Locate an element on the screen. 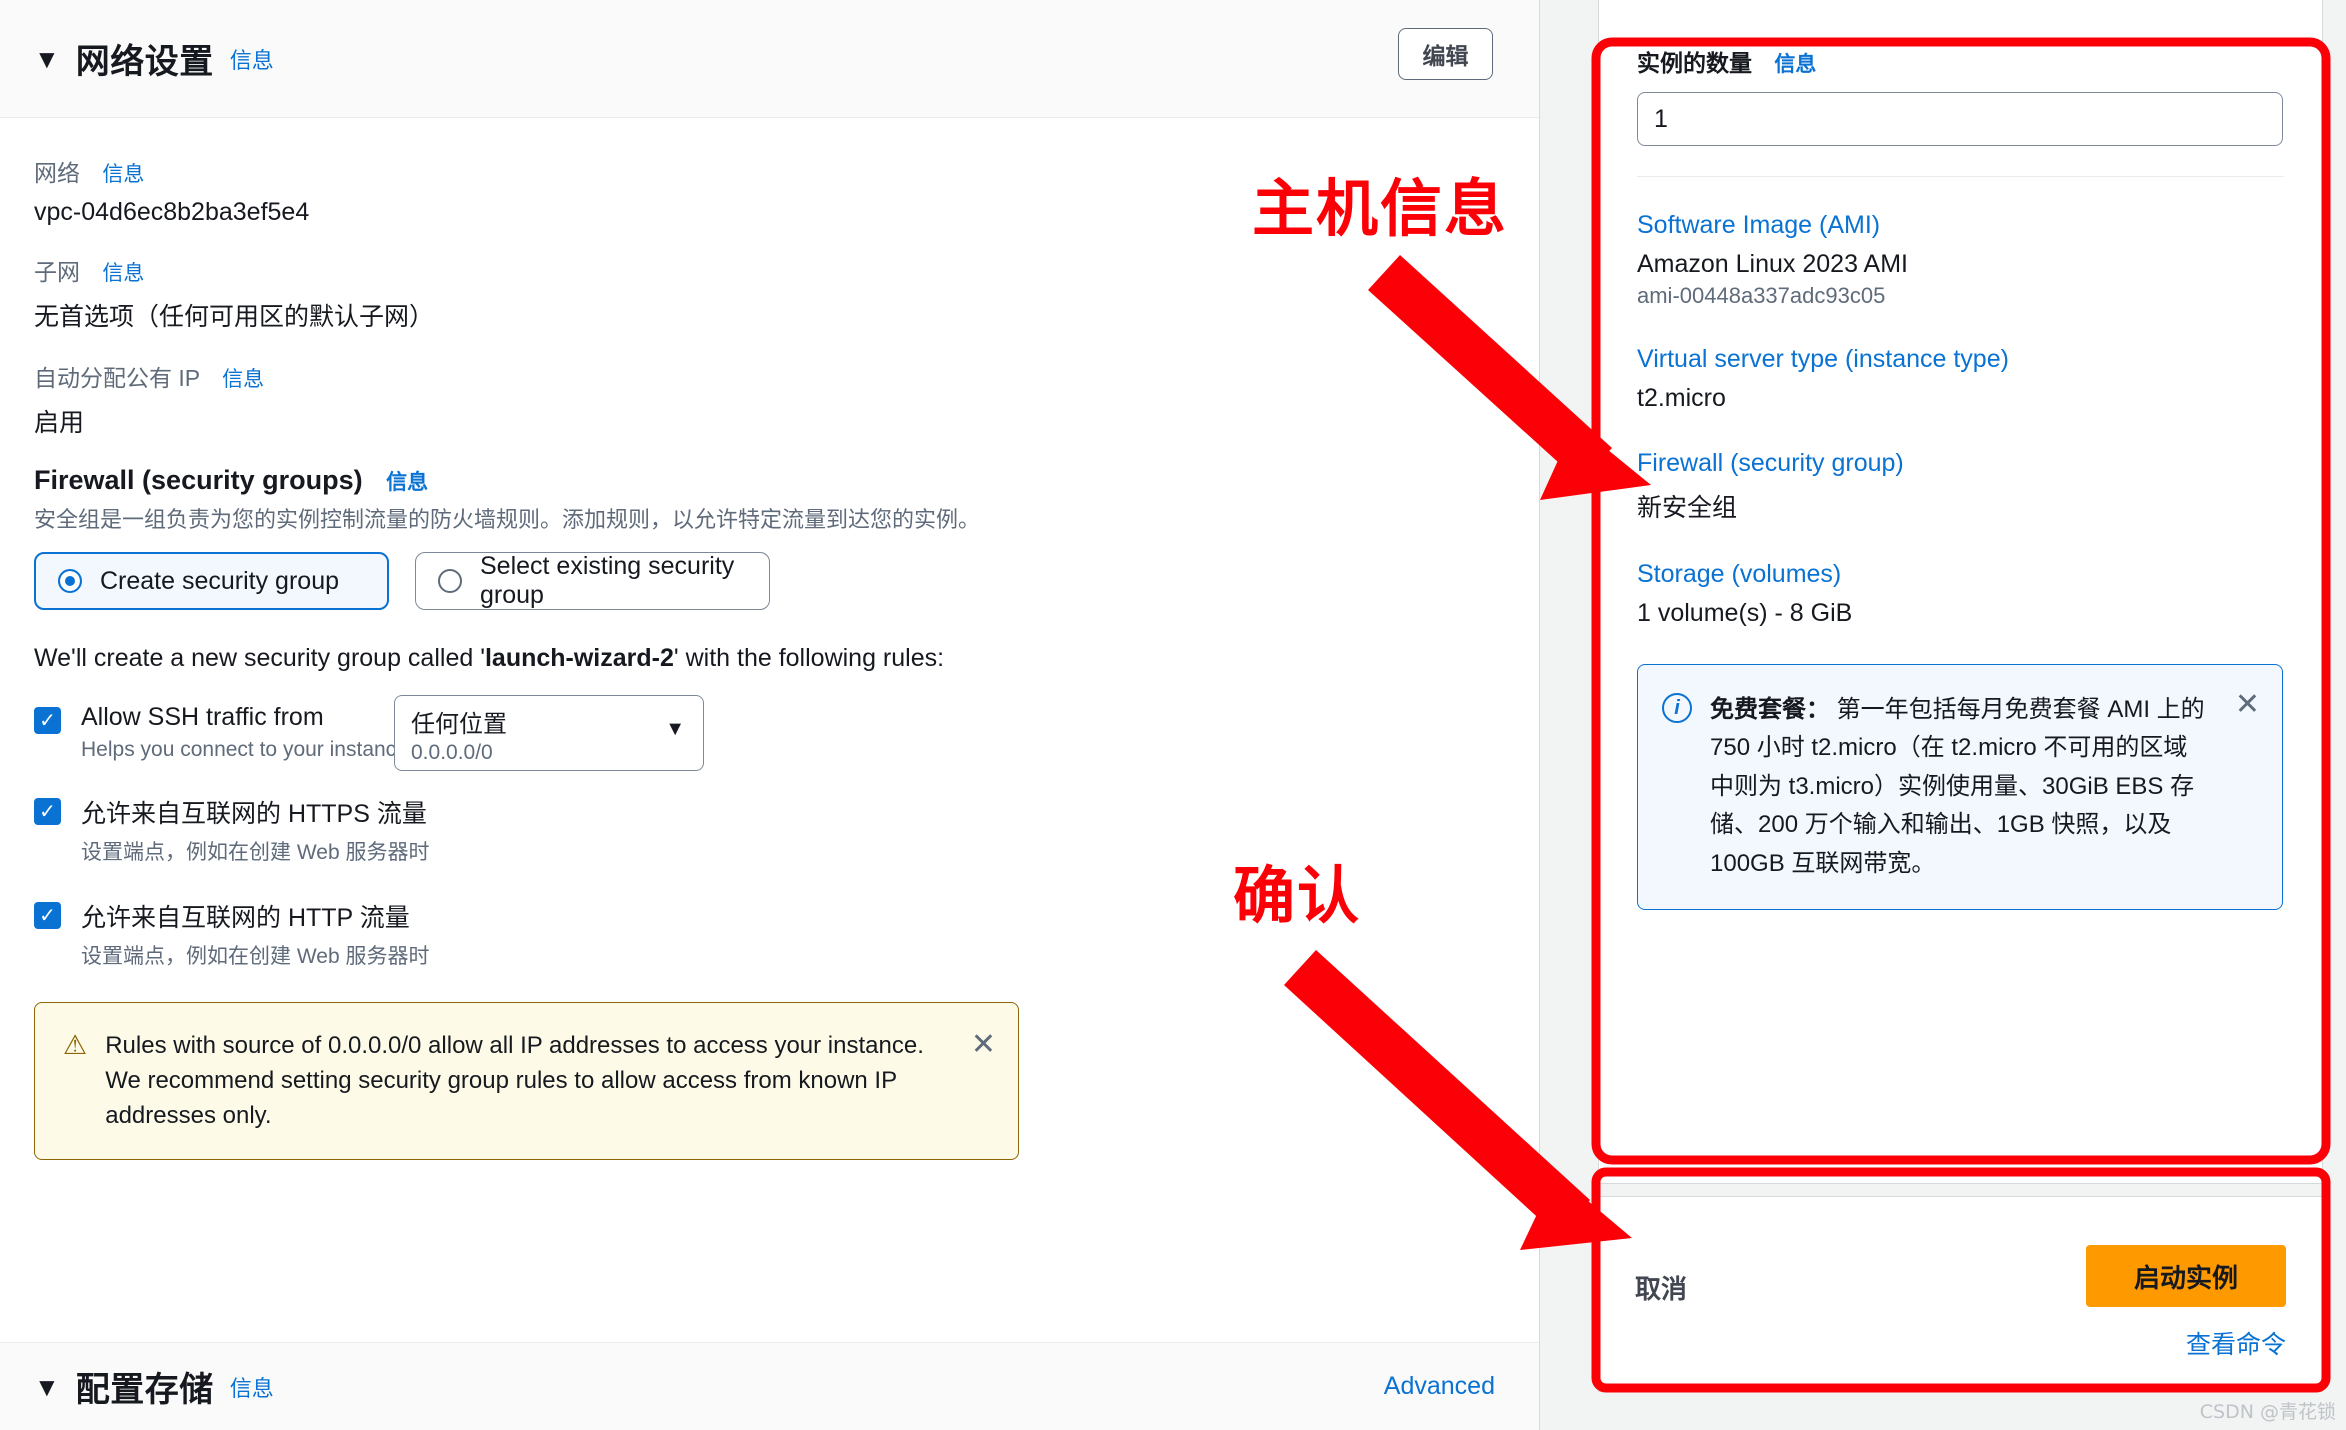 The height and width of the screenshot is (1430, 2346). radio-select-existing-security-group: Select existing security group is located at coordinates (592, 581).